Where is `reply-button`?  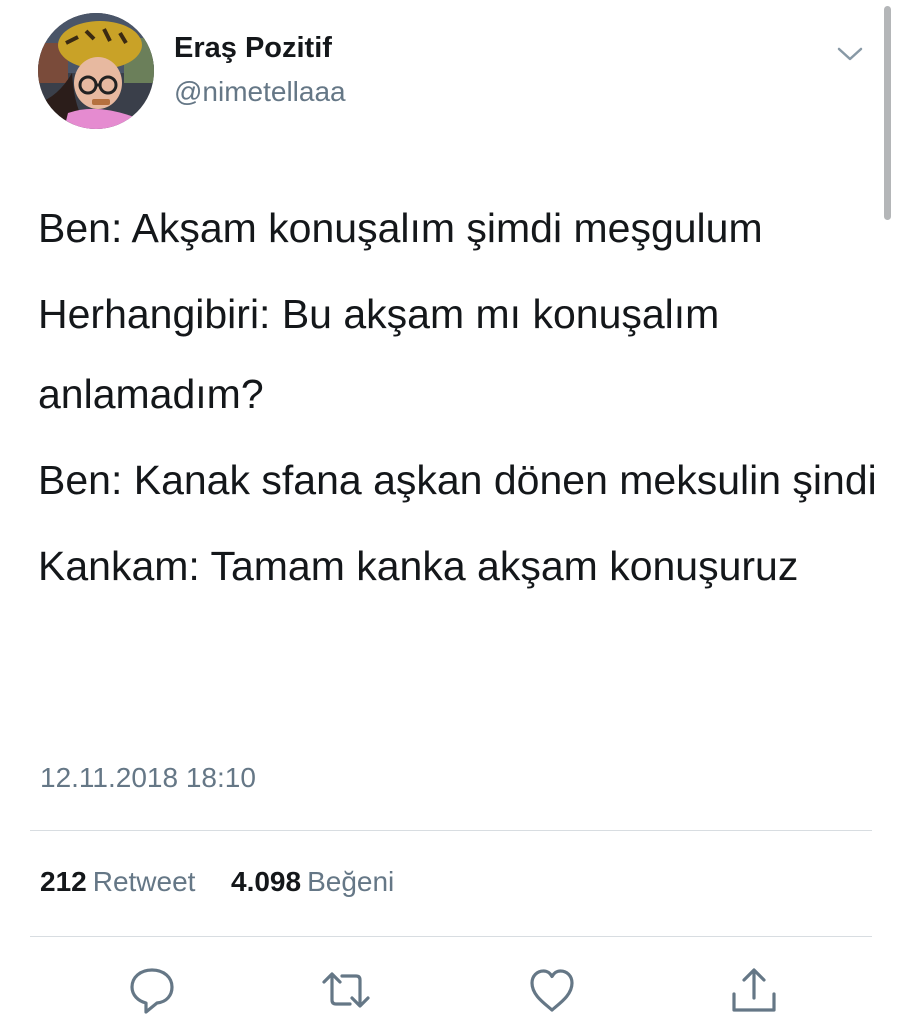
reply-button is located at coordinates (152, 990).